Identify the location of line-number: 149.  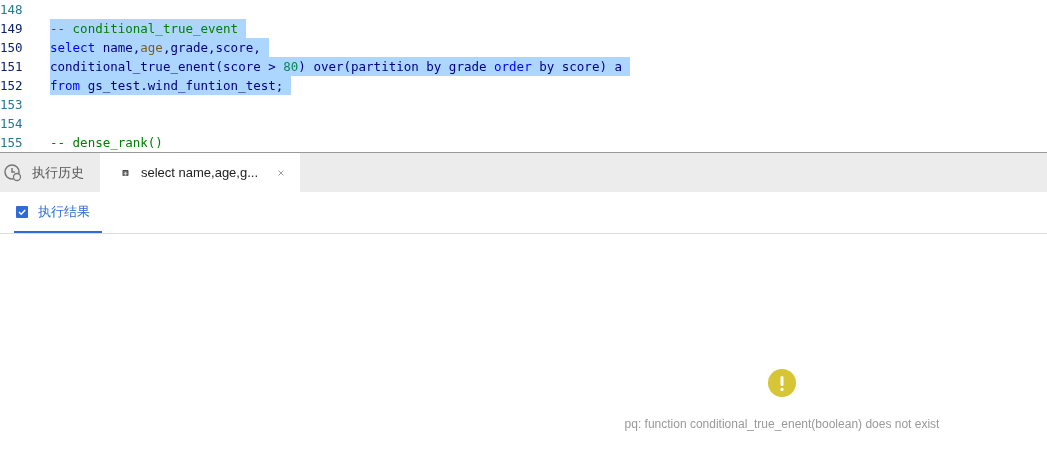
(12, 28).